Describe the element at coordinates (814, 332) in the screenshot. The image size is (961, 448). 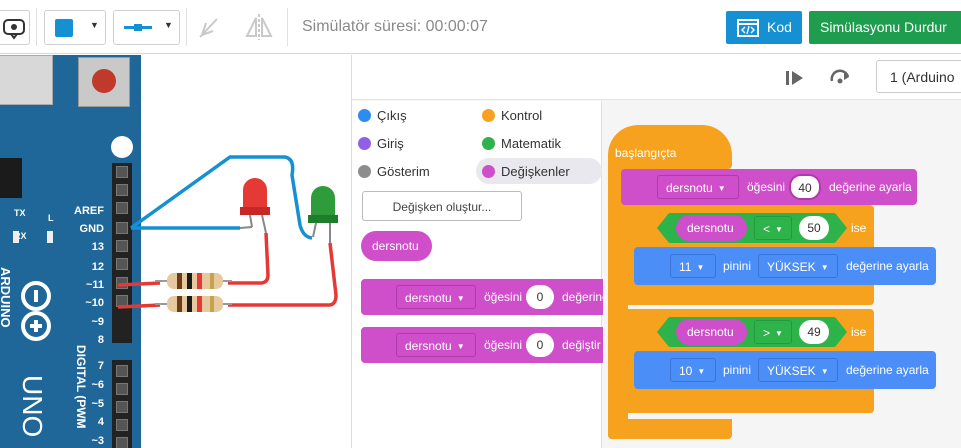
I see `value-input: 49` at that location.